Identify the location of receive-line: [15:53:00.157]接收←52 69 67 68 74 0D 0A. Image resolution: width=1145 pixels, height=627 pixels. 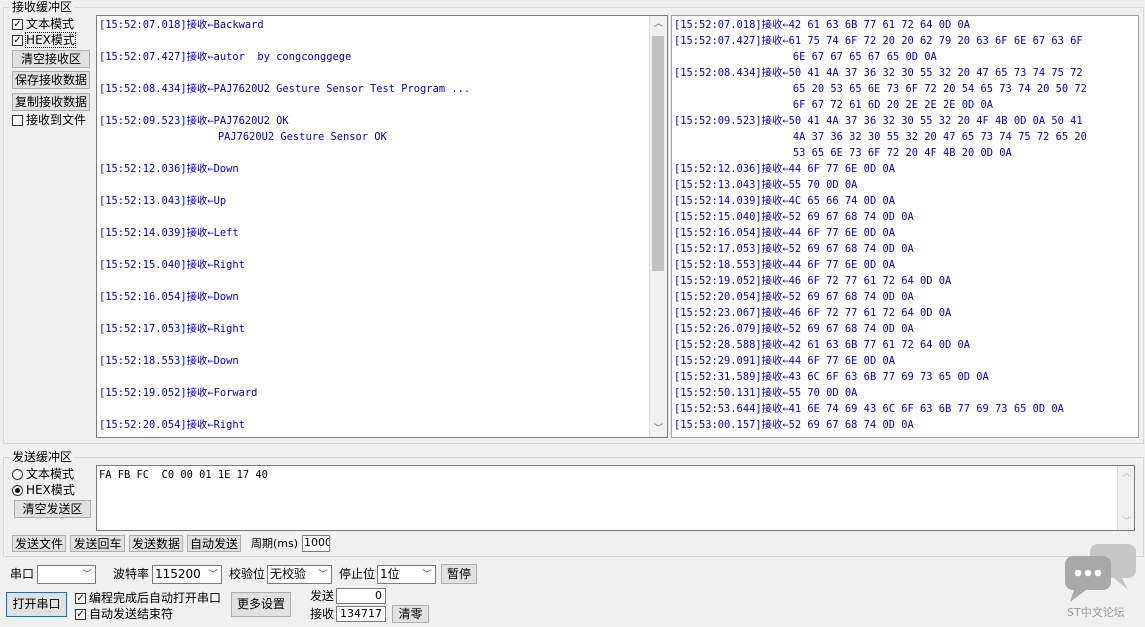
(794, 425).